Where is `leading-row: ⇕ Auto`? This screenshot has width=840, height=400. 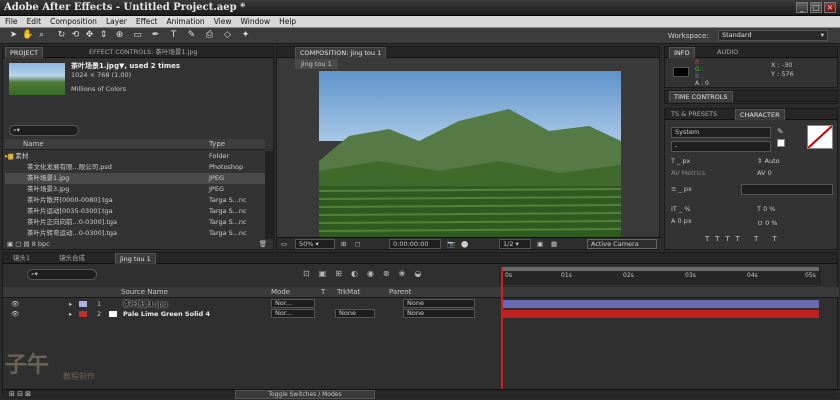 leading-row: ⇕ Auto is located at coordinates (768, 161).